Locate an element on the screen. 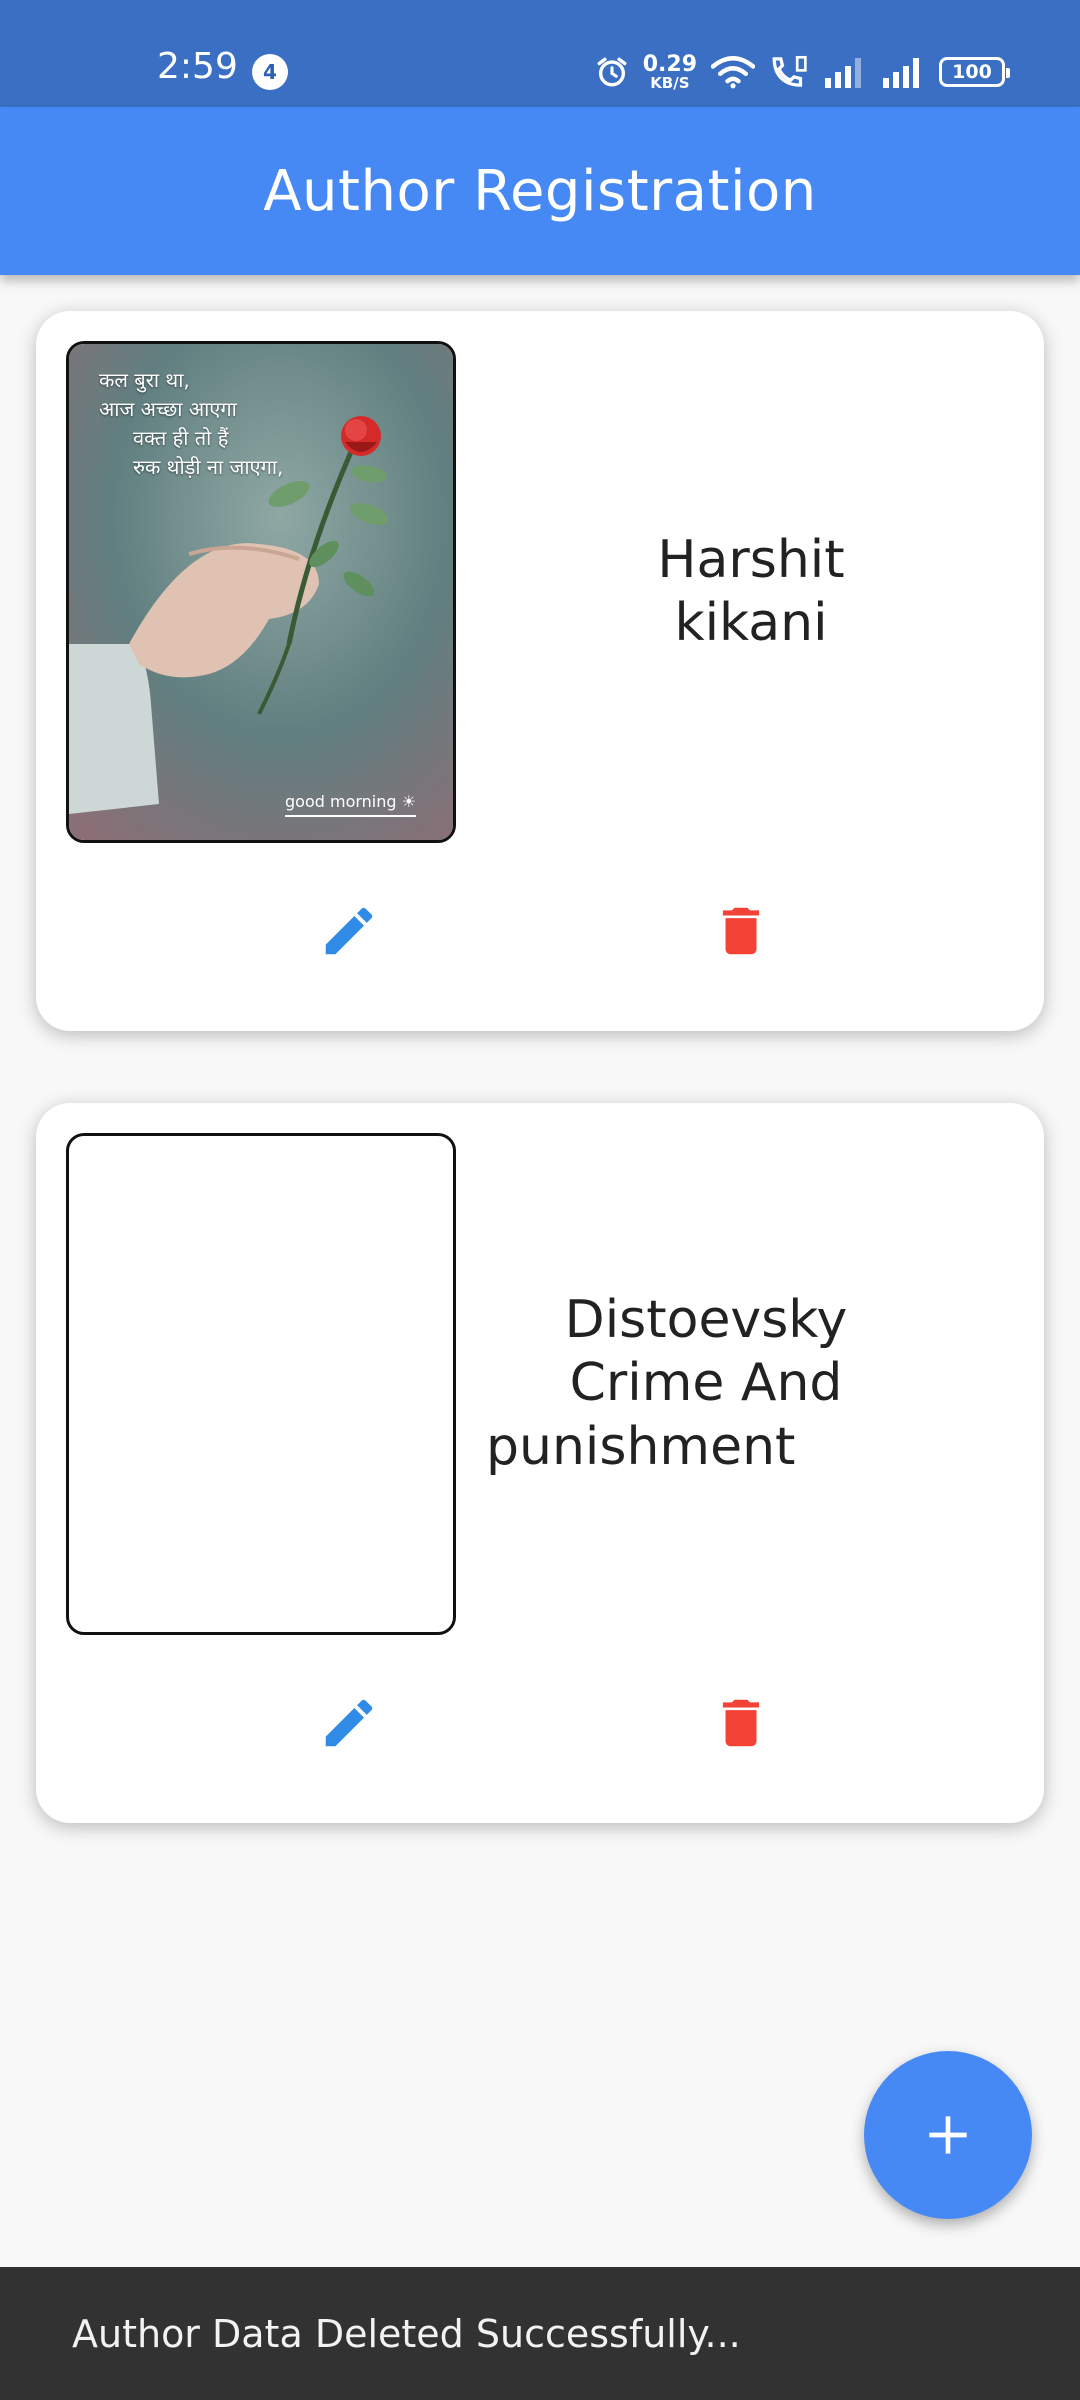 The image size is (1080, 2400). alarm-icon is located at coordinates (612, 72).